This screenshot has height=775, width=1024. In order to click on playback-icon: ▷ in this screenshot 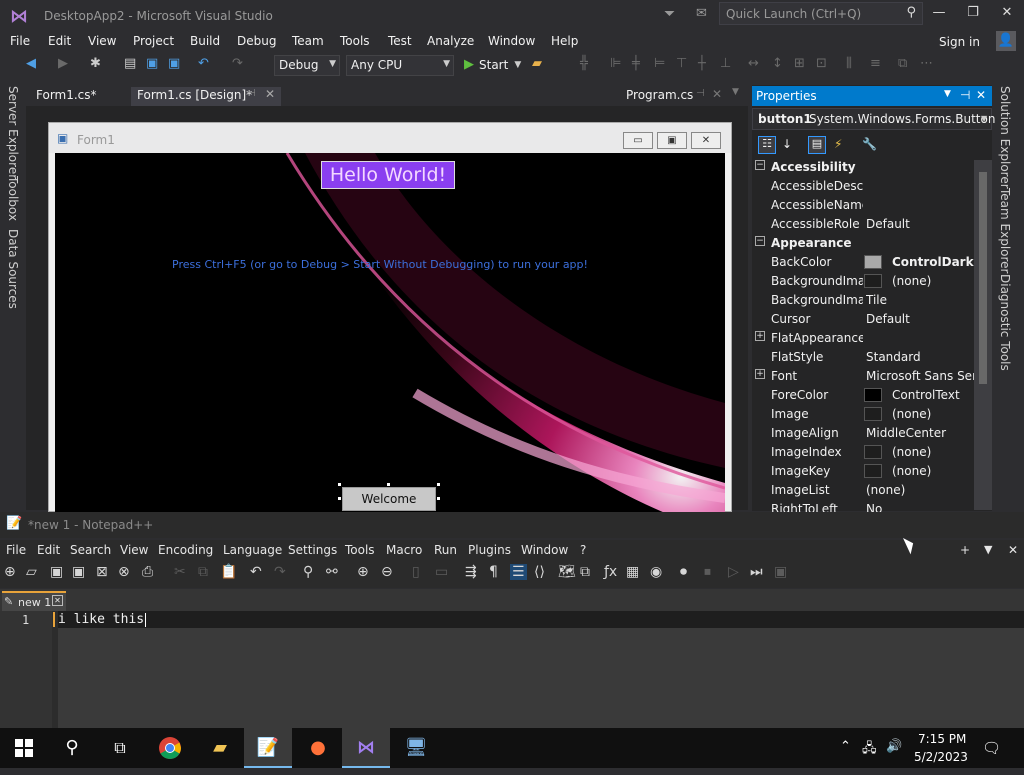, I will do `click(733, 572)`.